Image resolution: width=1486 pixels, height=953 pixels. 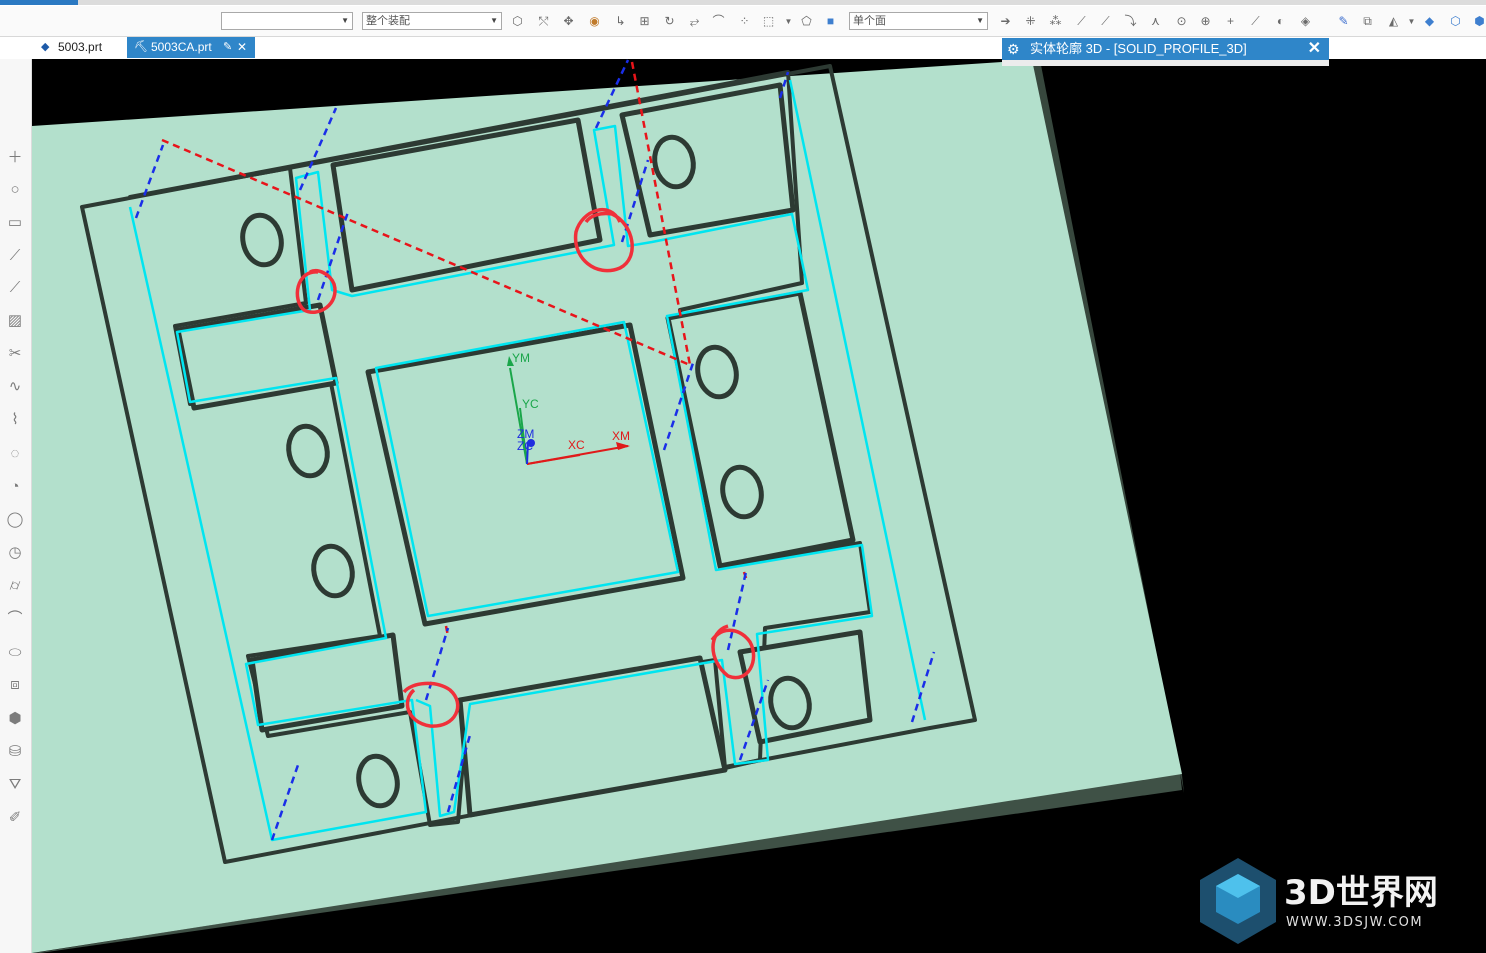 What do you see at coordinates (621, 436) in the screenshot?
I see `xm-label: XM` at bounding box center [621, 436].